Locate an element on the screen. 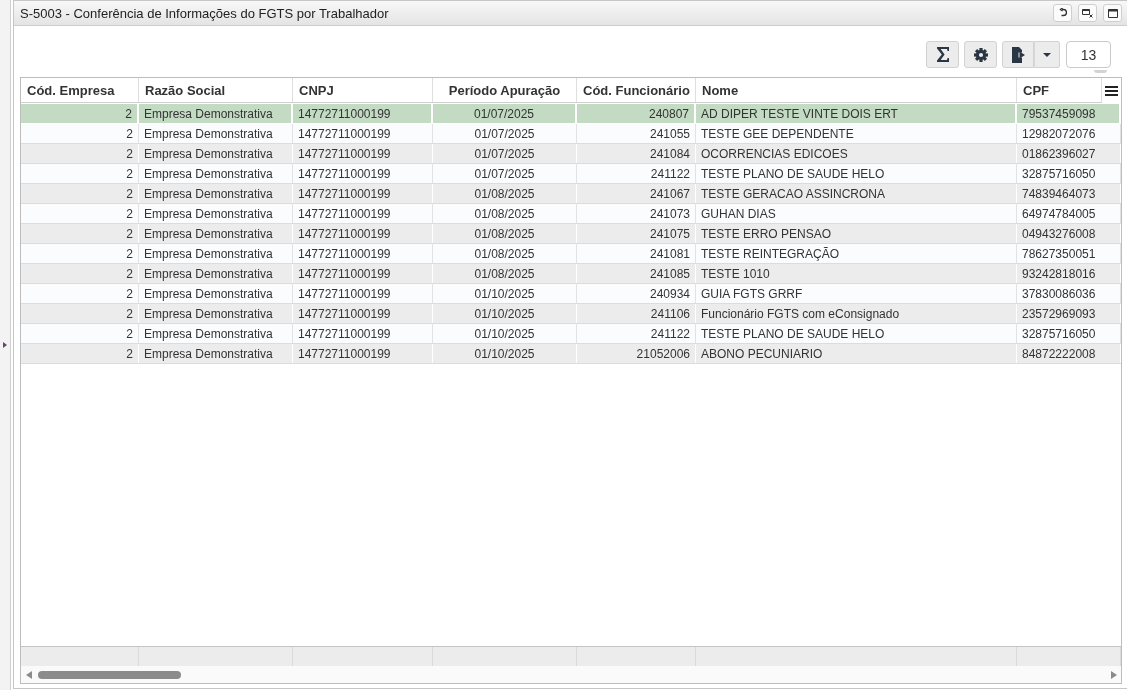 The image size is (1127, 690). expand-arrow-icon is located at coordinates (5, 345).